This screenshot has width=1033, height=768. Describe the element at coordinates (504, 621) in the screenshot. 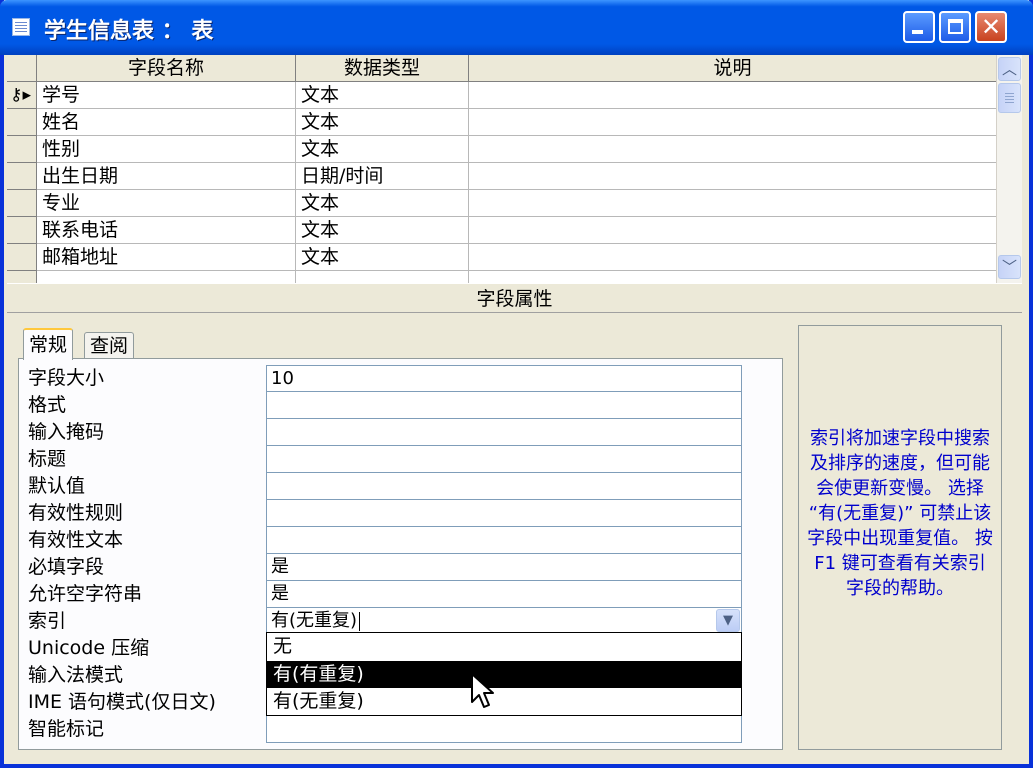

I see `indexed-select: 有(无重复) ▼` at that location.